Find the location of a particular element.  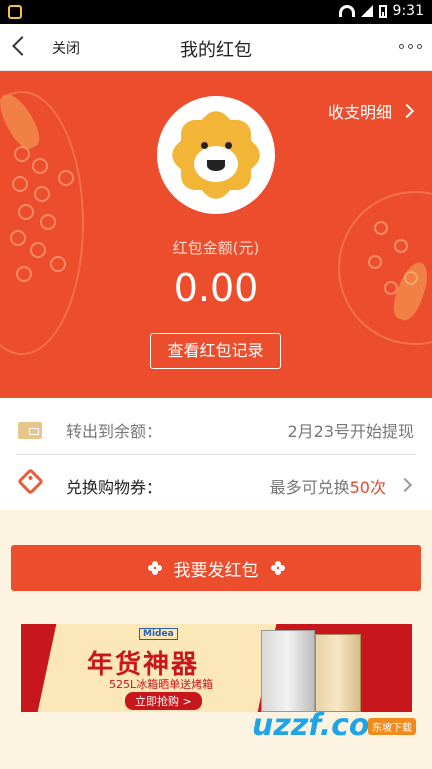

nav-bar: 关闭 我的红包 is located at coordinates (216, 47).